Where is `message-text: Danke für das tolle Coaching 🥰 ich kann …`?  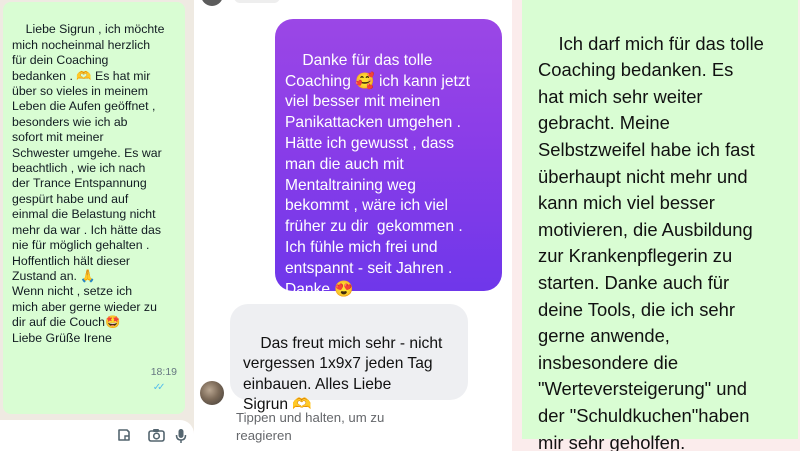 message-text: Danke für das tolle Coaching 🥰 ich kann … is located at coordinates (377, 174).